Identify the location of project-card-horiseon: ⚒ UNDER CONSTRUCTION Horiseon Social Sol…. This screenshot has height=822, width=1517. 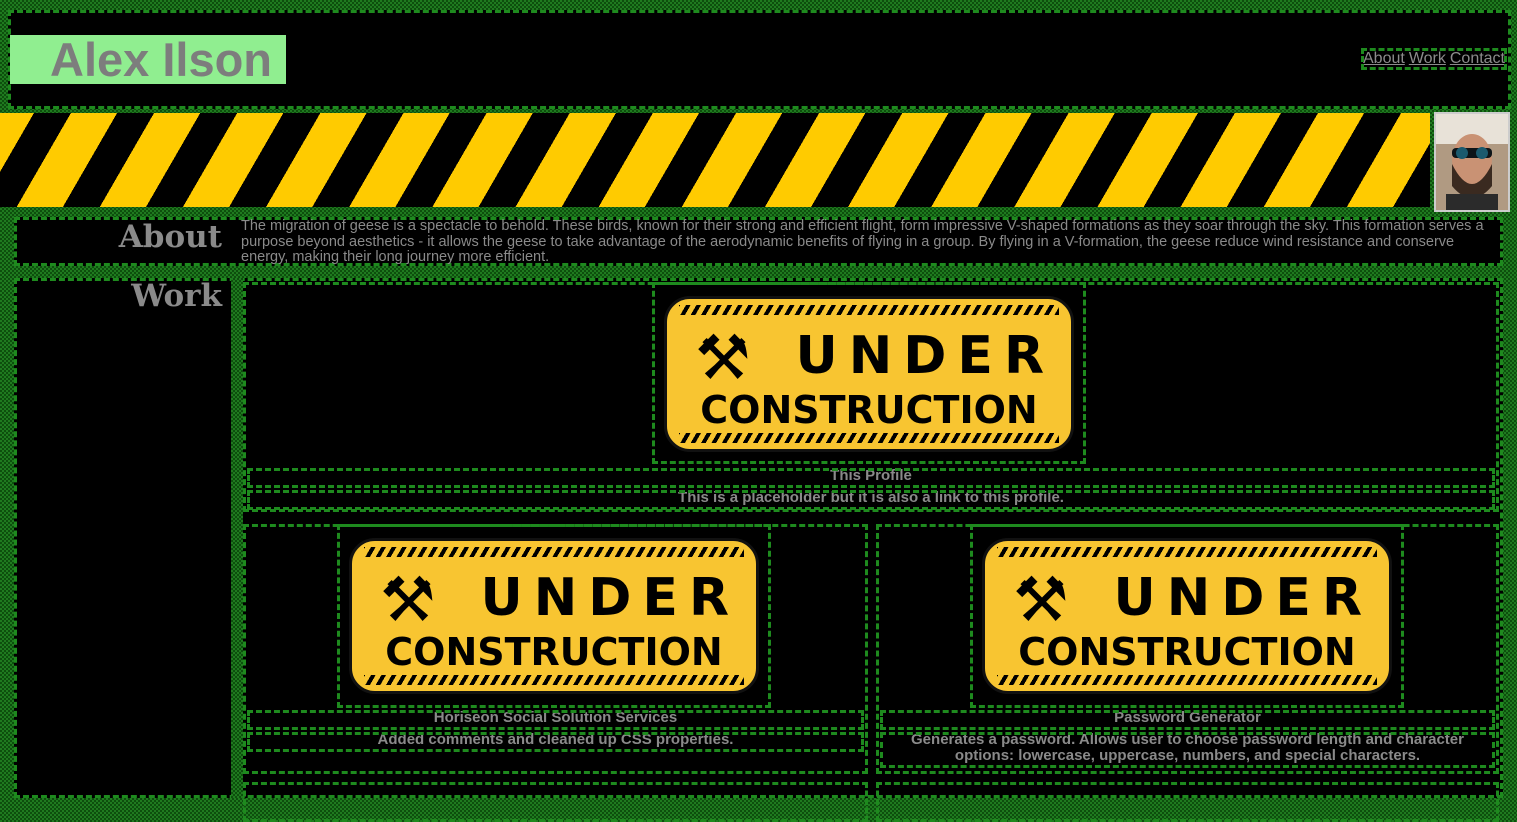
(555, 649).